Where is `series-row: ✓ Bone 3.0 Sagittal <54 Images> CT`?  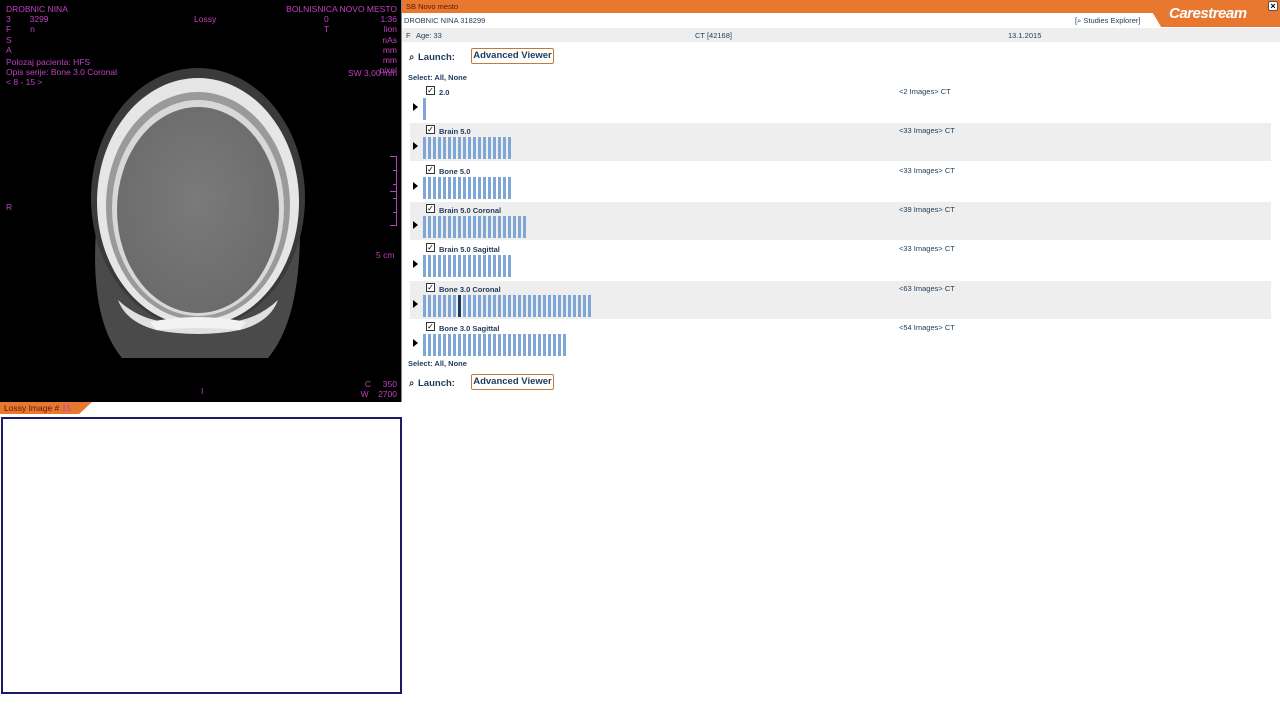 series-row: ✓ Bone 3.0 Sagittal <54 Images> CT is located at coordinates (840, 339).